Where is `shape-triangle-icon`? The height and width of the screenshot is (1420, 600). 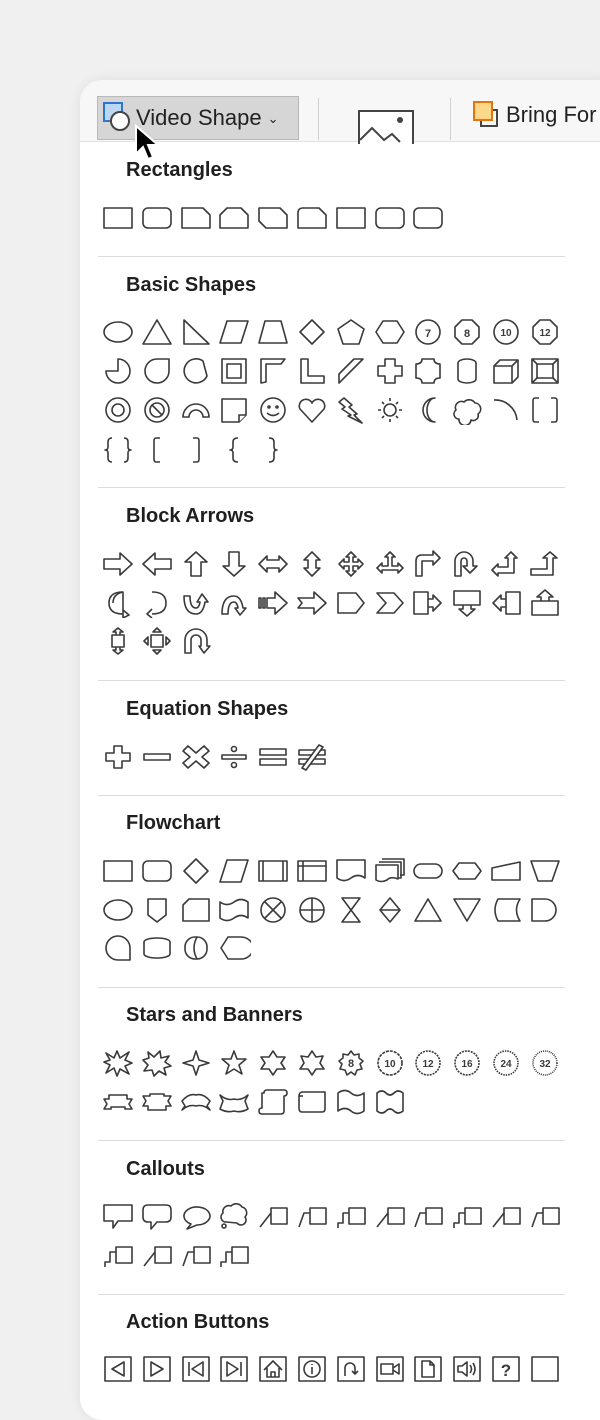 shape-triangle-icon is located at coordinates (157, 332).